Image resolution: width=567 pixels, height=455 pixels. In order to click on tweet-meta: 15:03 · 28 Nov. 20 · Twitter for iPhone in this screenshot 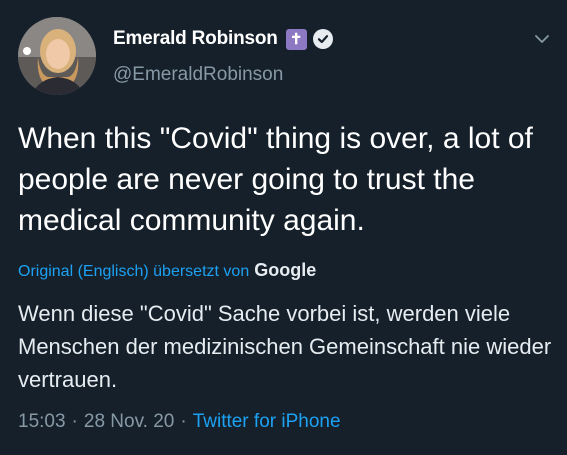, I will do `click(179, 422)`.